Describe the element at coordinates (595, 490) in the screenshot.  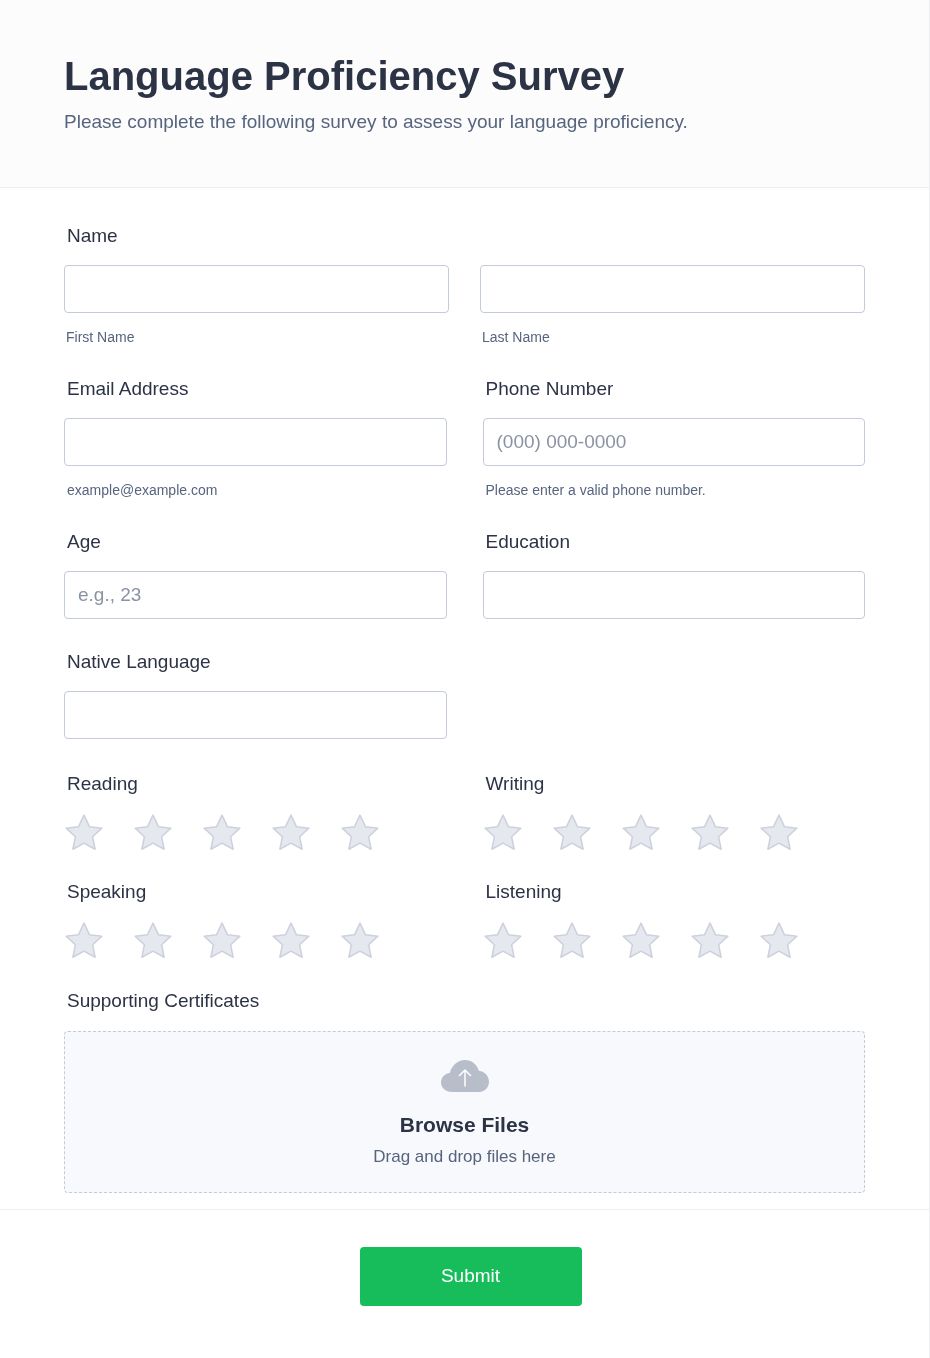
I see `field-hint: Please enter a valid phone number.` at that location.